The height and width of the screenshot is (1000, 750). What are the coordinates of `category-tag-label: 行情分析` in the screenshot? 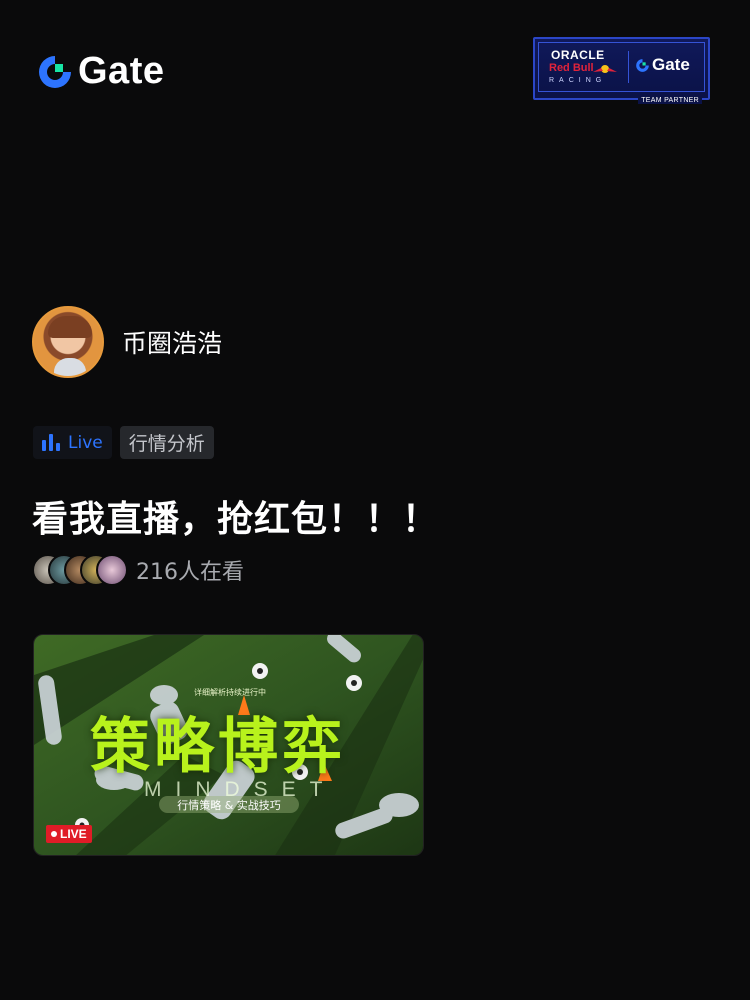 It's located at (166, 444).